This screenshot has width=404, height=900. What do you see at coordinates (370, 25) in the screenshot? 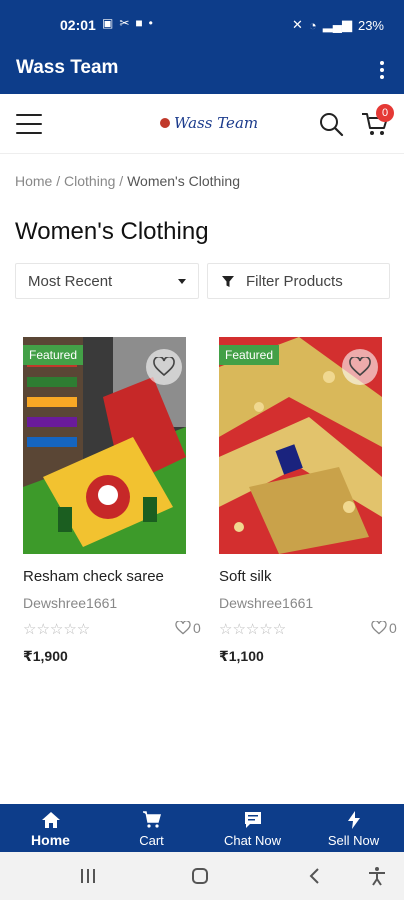
I see `battery-level: 23%` at bounding box center [370, 25].